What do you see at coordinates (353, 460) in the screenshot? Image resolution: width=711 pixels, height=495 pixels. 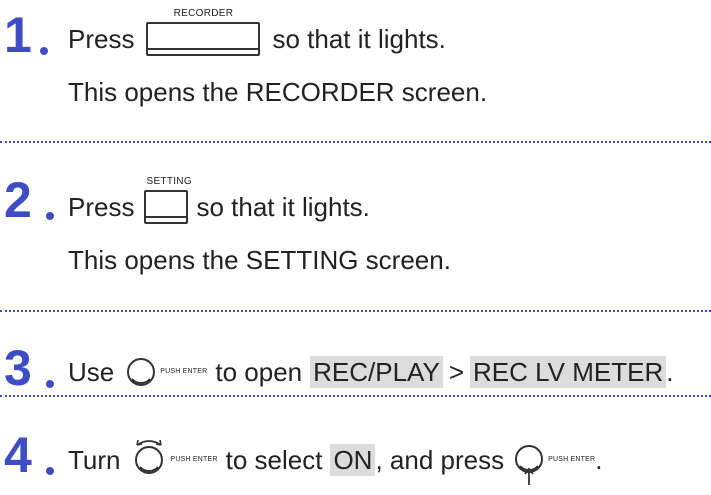 I see `option-on: ON` at bounding box center [353, 460].